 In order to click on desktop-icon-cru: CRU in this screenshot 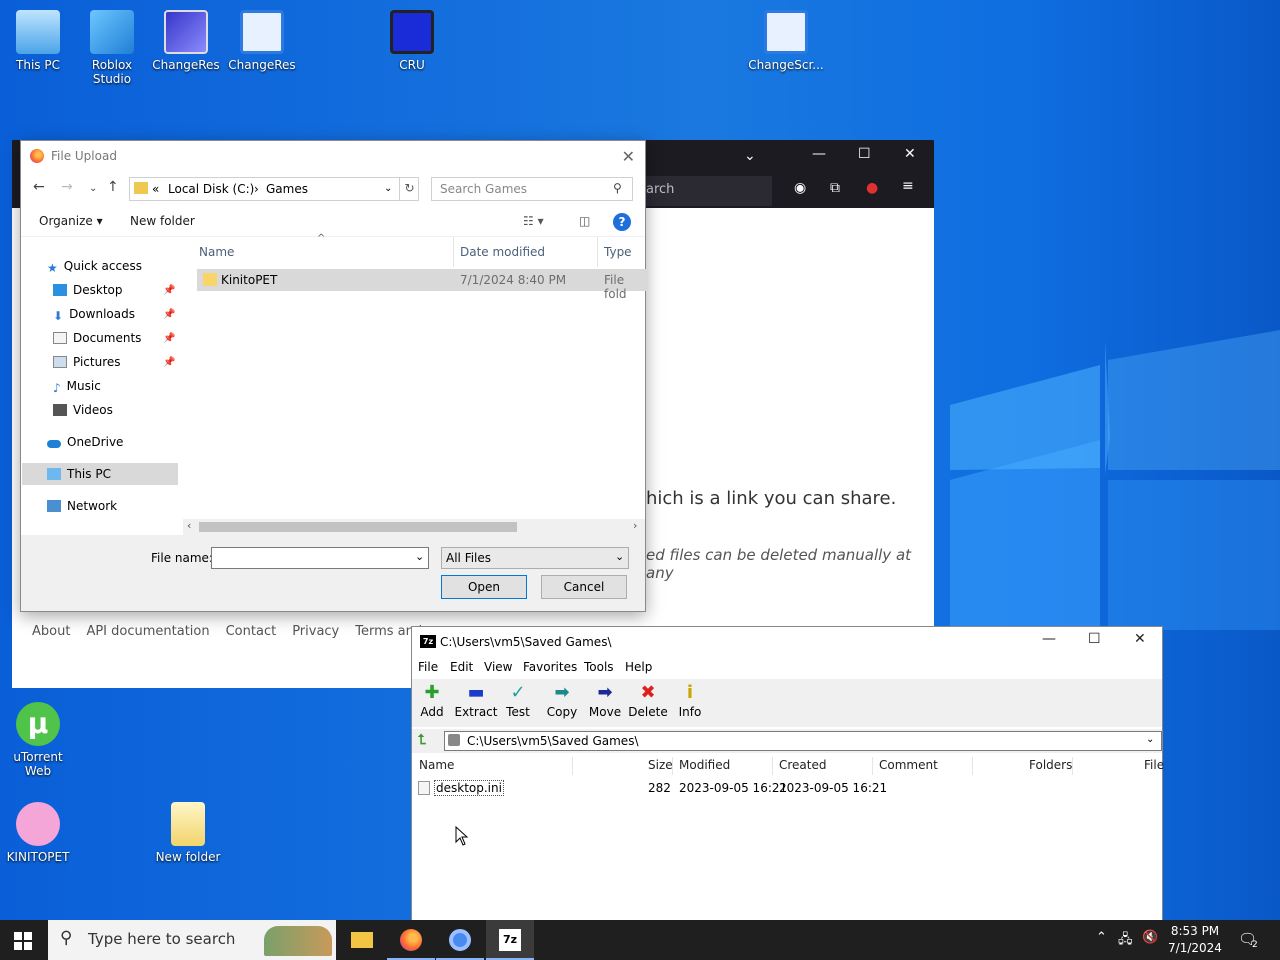, I will do `click(412, 38)`.